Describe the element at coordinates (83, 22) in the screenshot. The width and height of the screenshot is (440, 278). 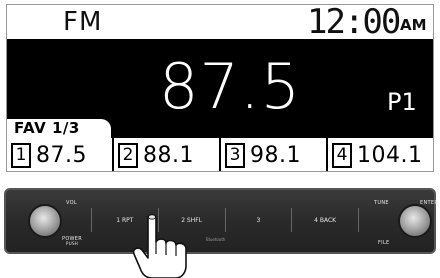
I see `band-label: FM` at that location.